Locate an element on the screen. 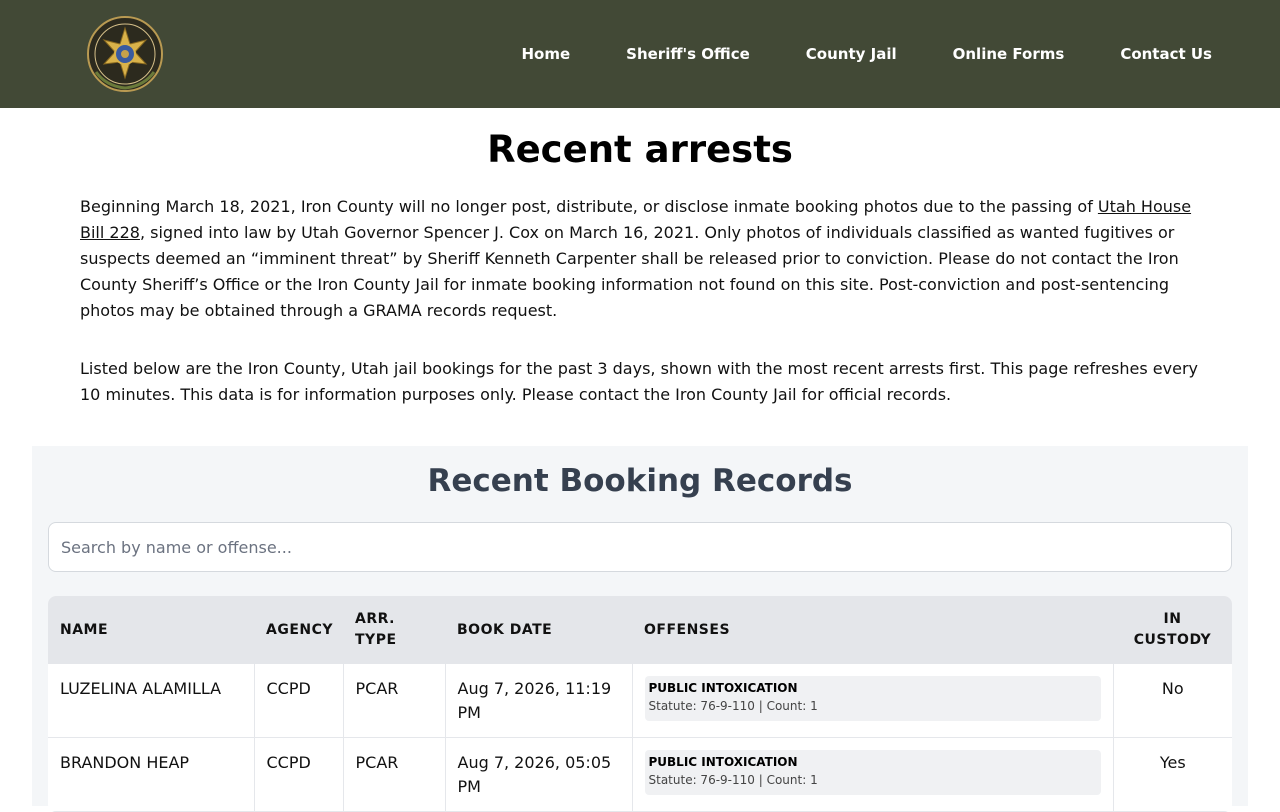  nav-county-jail: County Jail is located at coordinates (851, 54).